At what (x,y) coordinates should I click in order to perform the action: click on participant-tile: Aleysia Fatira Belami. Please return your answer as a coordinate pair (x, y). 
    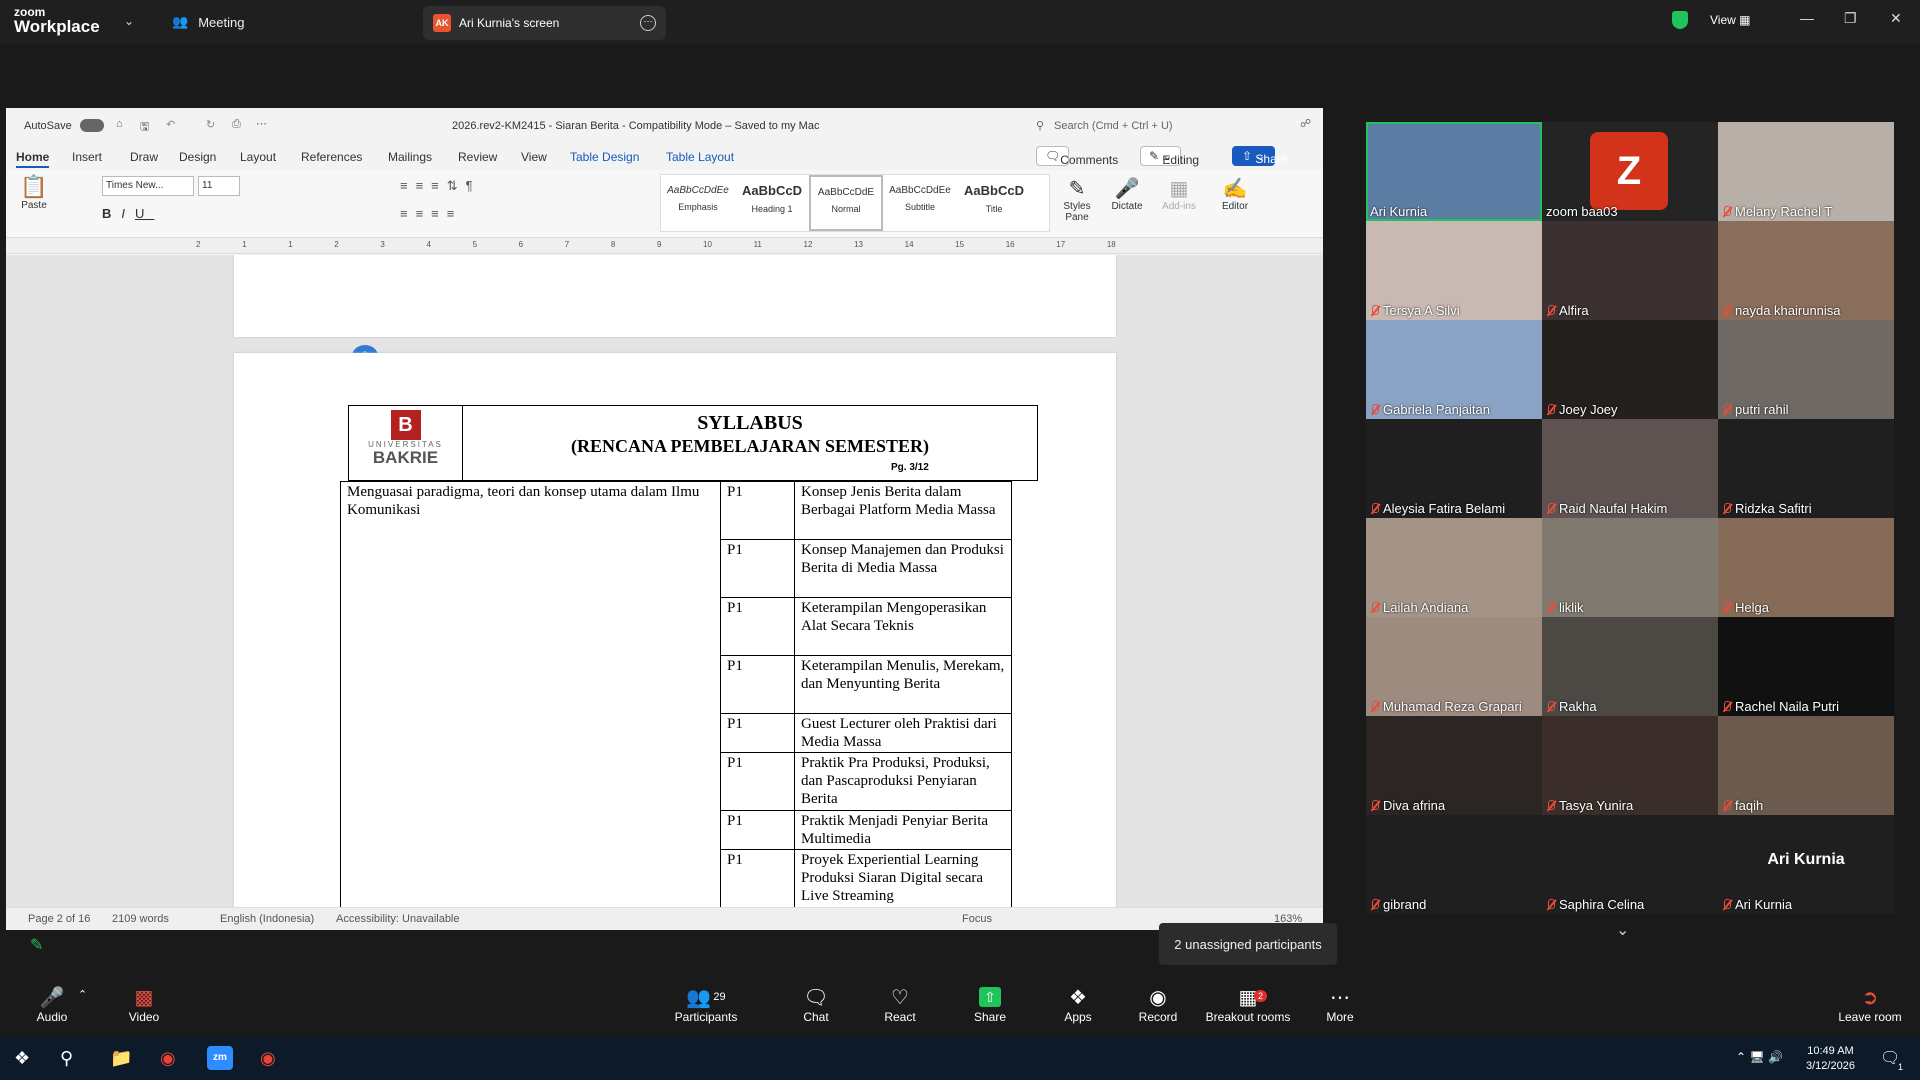
    Looking at the image, I should click on (1454, 468).